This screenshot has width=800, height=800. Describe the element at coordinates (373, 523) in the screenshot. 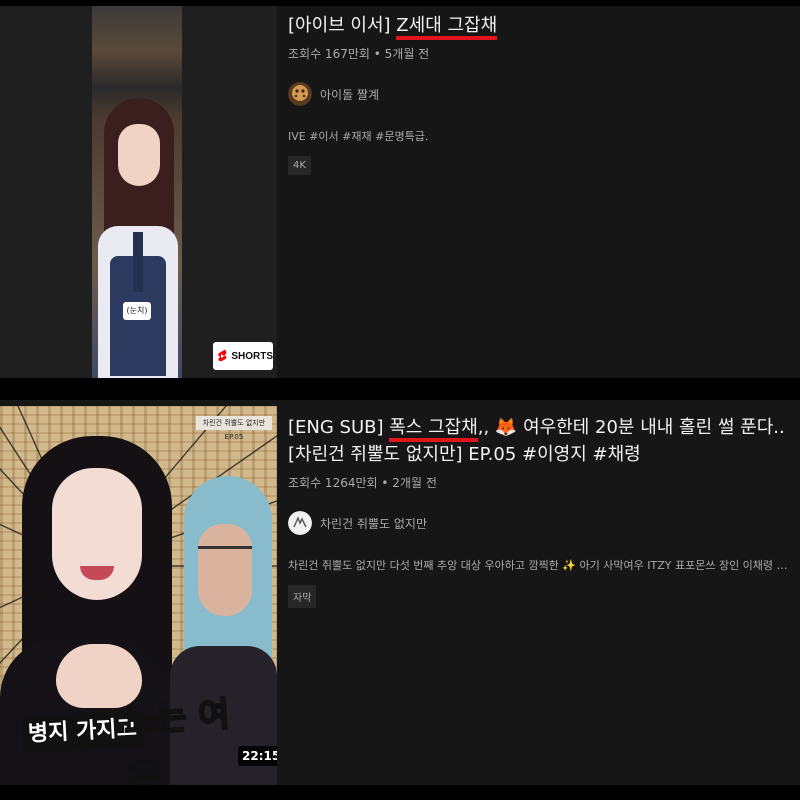

I see `channel-name: 차린건 쥐뿔도 없지만` at that location.